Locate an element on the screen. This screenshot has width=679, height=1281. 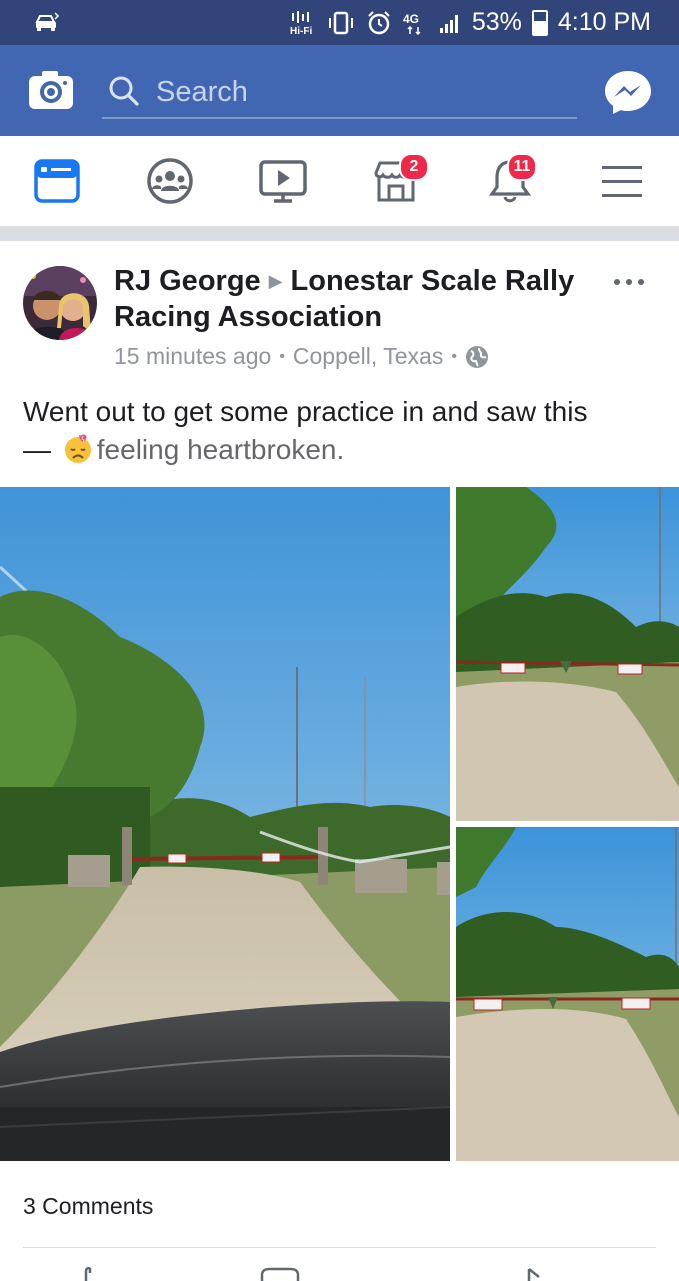
post-divider is located at coordinates (339, 1247).